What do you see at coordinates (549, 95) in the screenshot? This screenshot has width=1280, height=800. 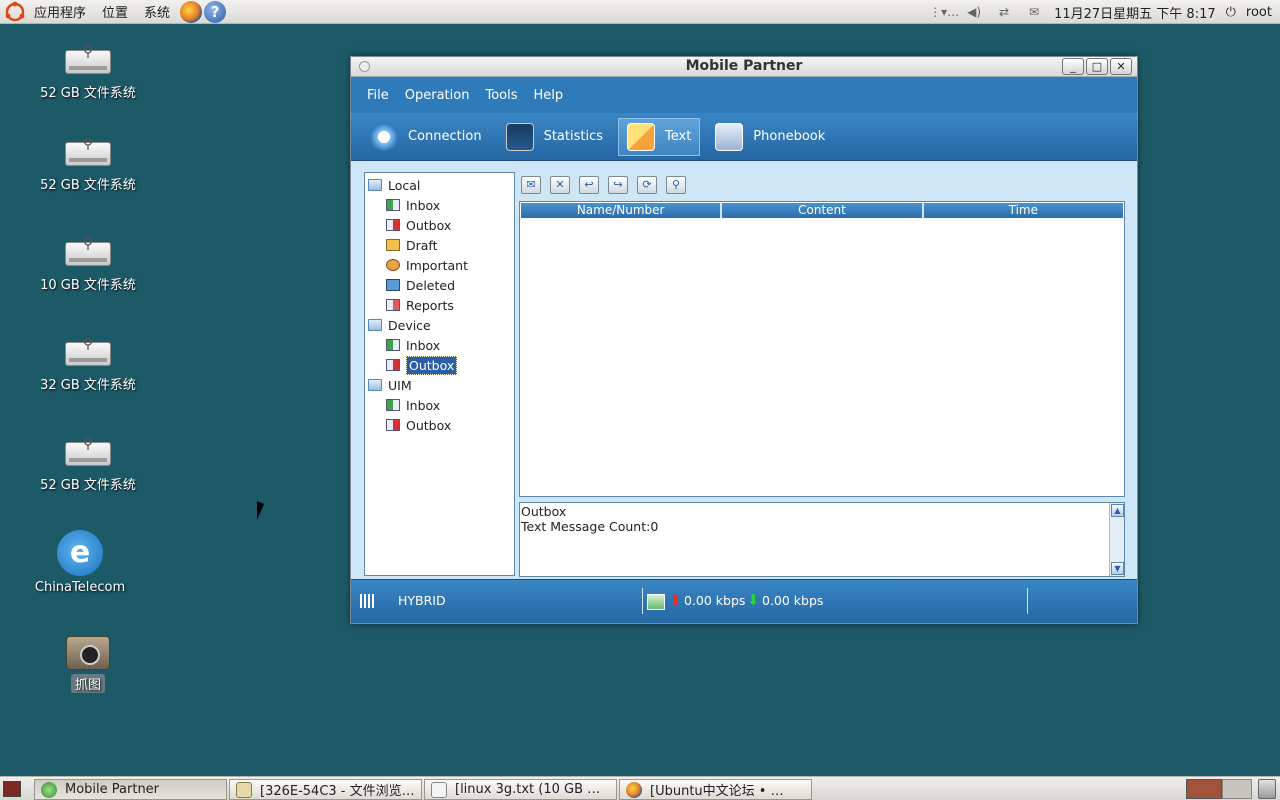 I see `menu-help: Help` at bounding box center [549, 95].